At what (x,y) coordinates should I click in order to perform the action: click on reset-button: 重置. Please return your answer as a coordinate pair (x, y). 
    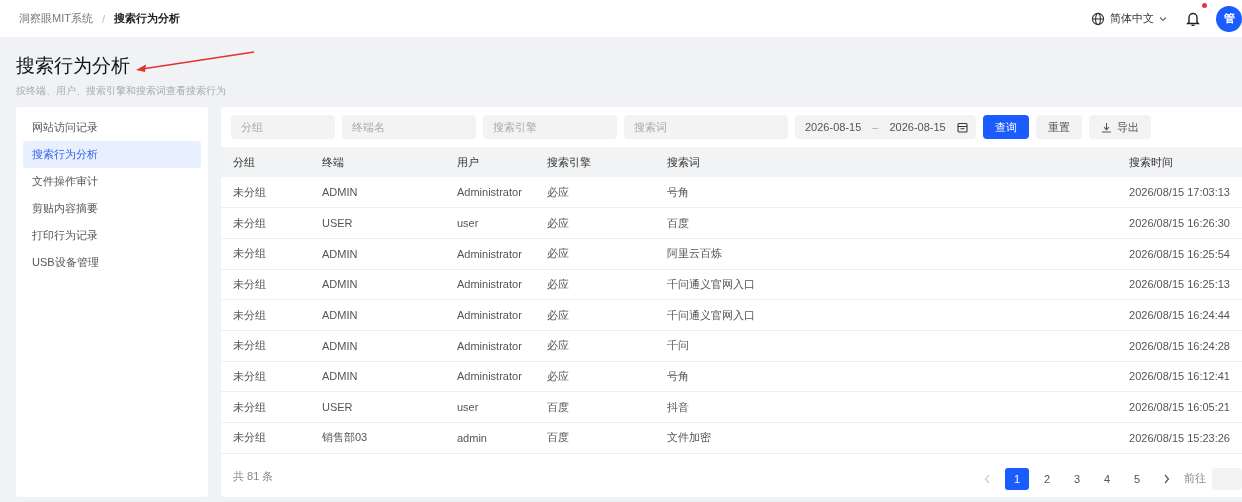
    Looking at the image, I should click on (1058, 127).